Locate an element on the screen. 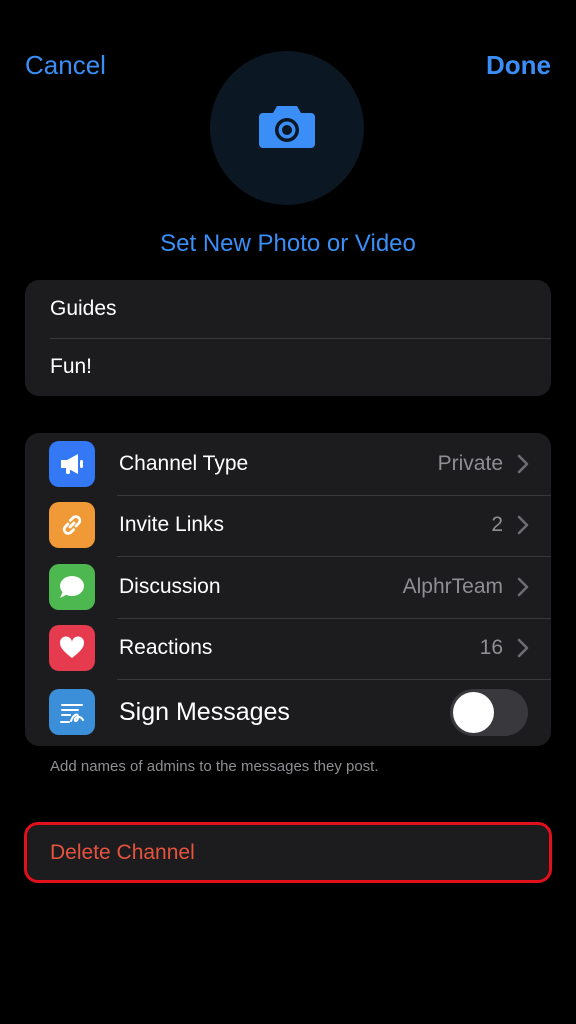 Image resolution: width=576 pixels, height=1024 pixels. done-button: Done is located at coordinates (518, 65).